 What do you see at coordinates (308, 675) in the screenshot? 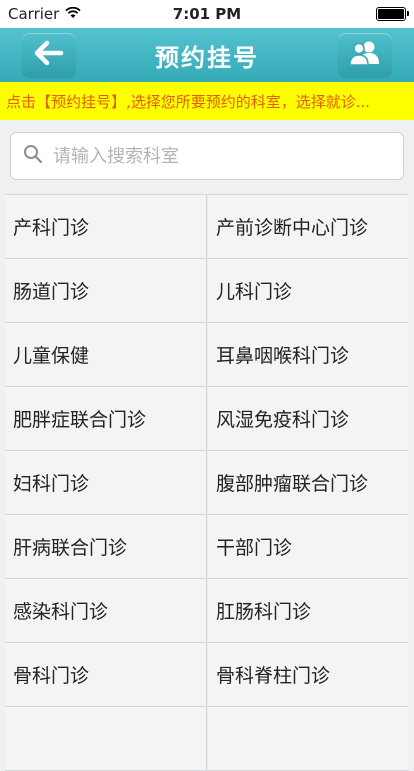
I see `department-item: 骨科脊柱门诊` at bounding box center [308, 675].